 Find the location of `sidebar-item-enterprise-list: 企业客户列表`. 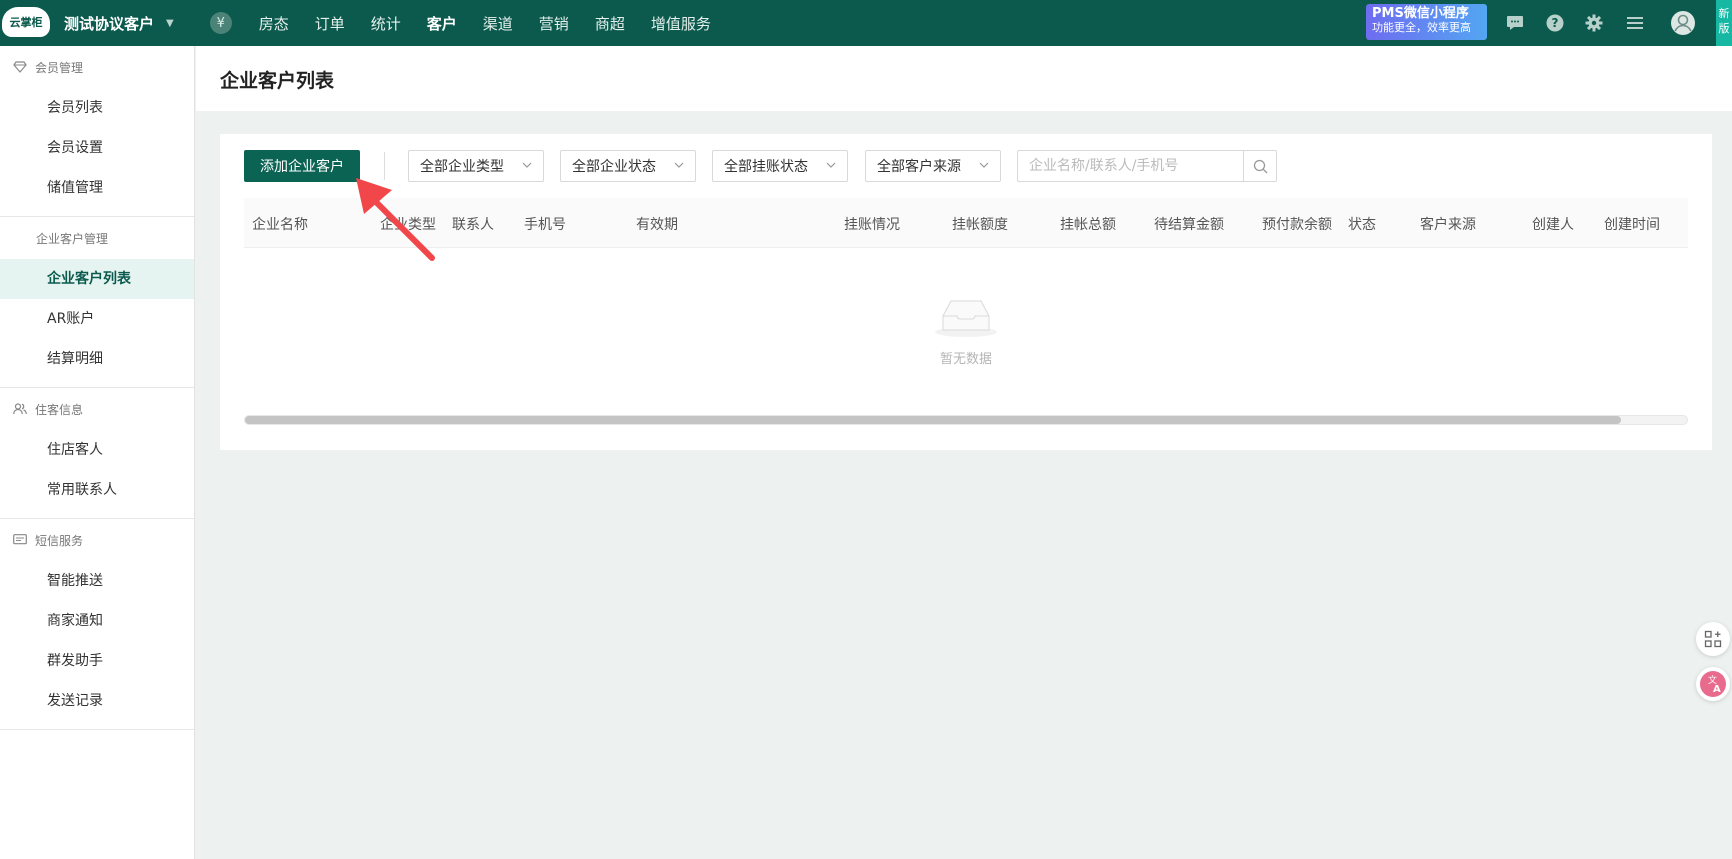

sidebar-item-enterprise-list: 企业客户列表 is located at coordinates (97, 279).